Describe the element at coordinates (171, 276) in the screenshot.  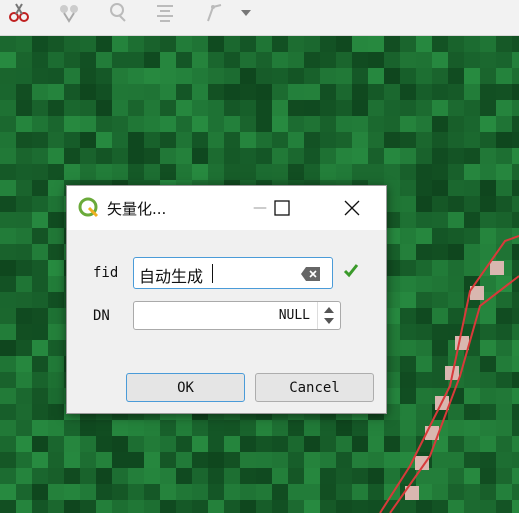
I see `fid-value: 自动生成` at that location.